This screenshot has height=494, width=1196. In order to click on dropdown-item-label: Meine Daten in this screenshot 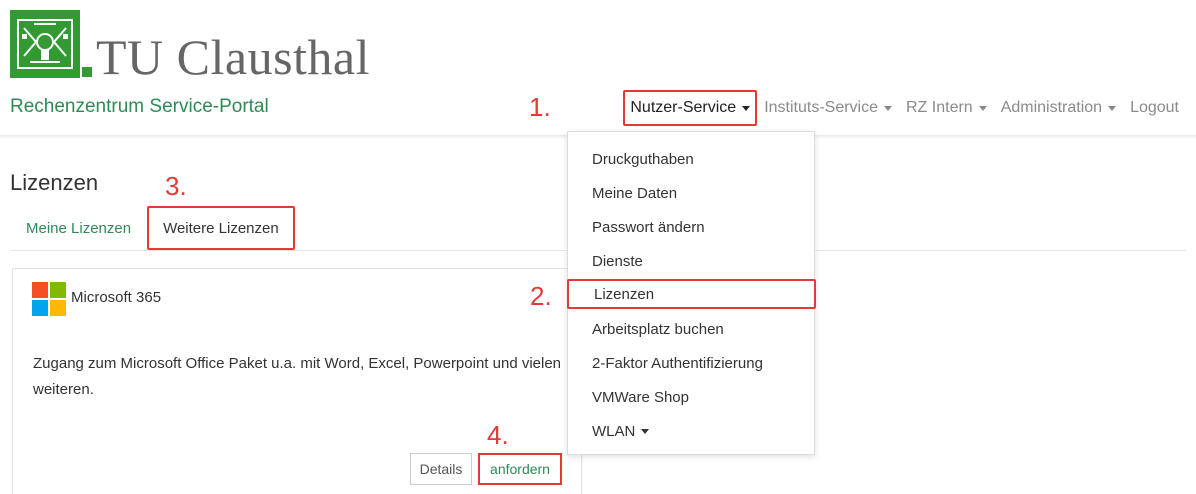, I will do `click(635, 193)`.